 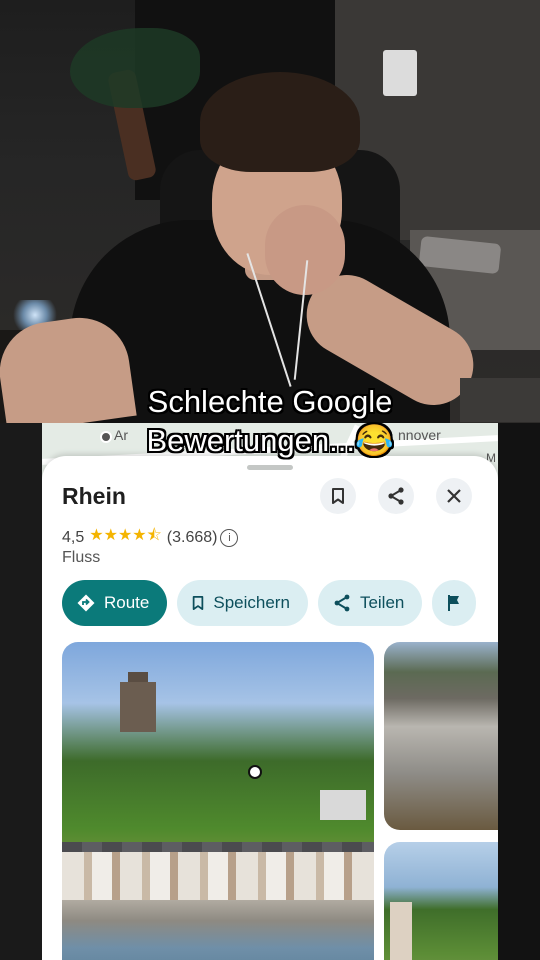 I want to click on route-label: Route, so click(x=127, y=602).